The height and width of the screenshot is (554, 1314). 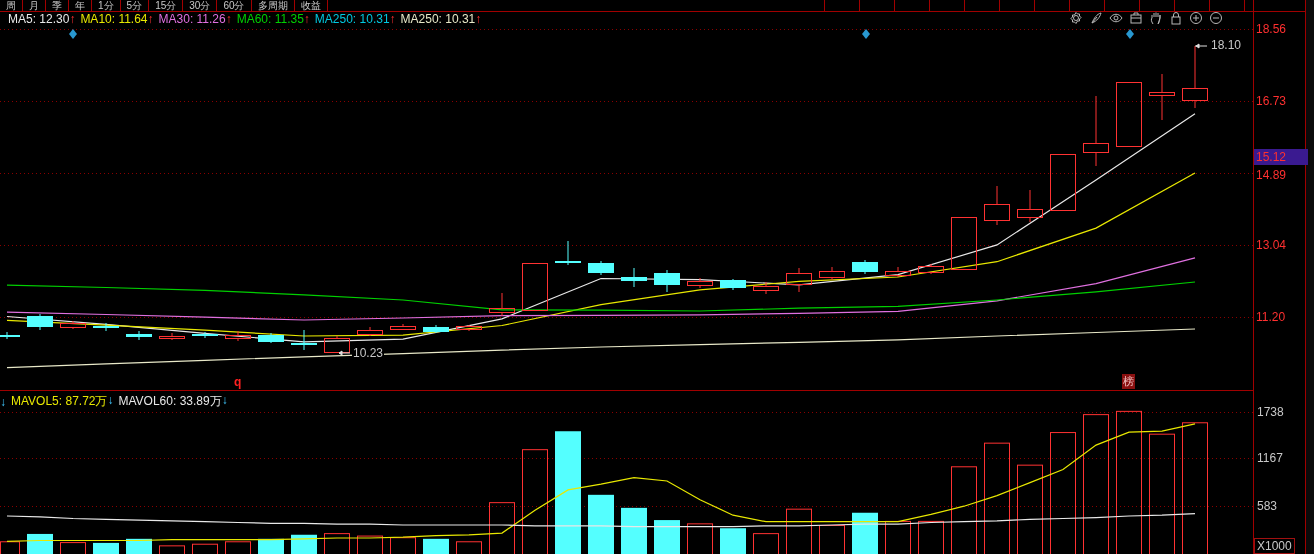 What do you see at coordinates (11, 5) in the screenshot?
I see `period-tab: 周` at bounding box center [11, 5].